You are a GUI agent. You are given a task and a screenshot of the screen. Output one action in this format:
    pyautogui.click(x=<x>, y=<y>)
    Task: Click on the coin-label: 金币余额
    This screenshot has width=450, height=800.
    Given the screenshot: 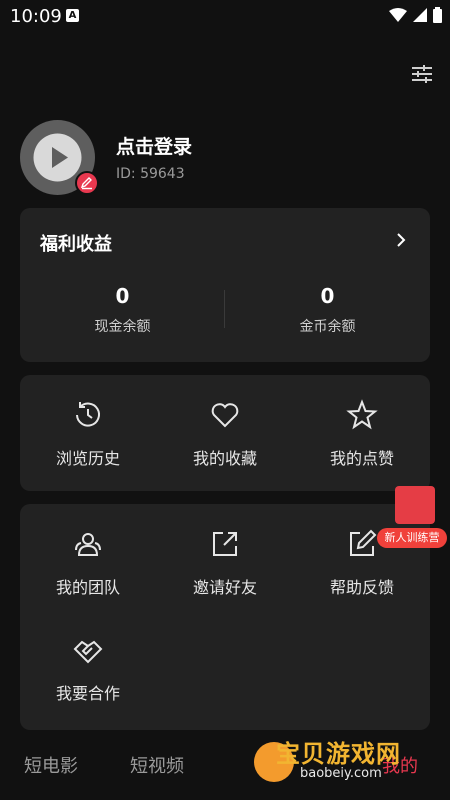 What is the action you would take?
    pyautogui.click(x=327, y=327)
    